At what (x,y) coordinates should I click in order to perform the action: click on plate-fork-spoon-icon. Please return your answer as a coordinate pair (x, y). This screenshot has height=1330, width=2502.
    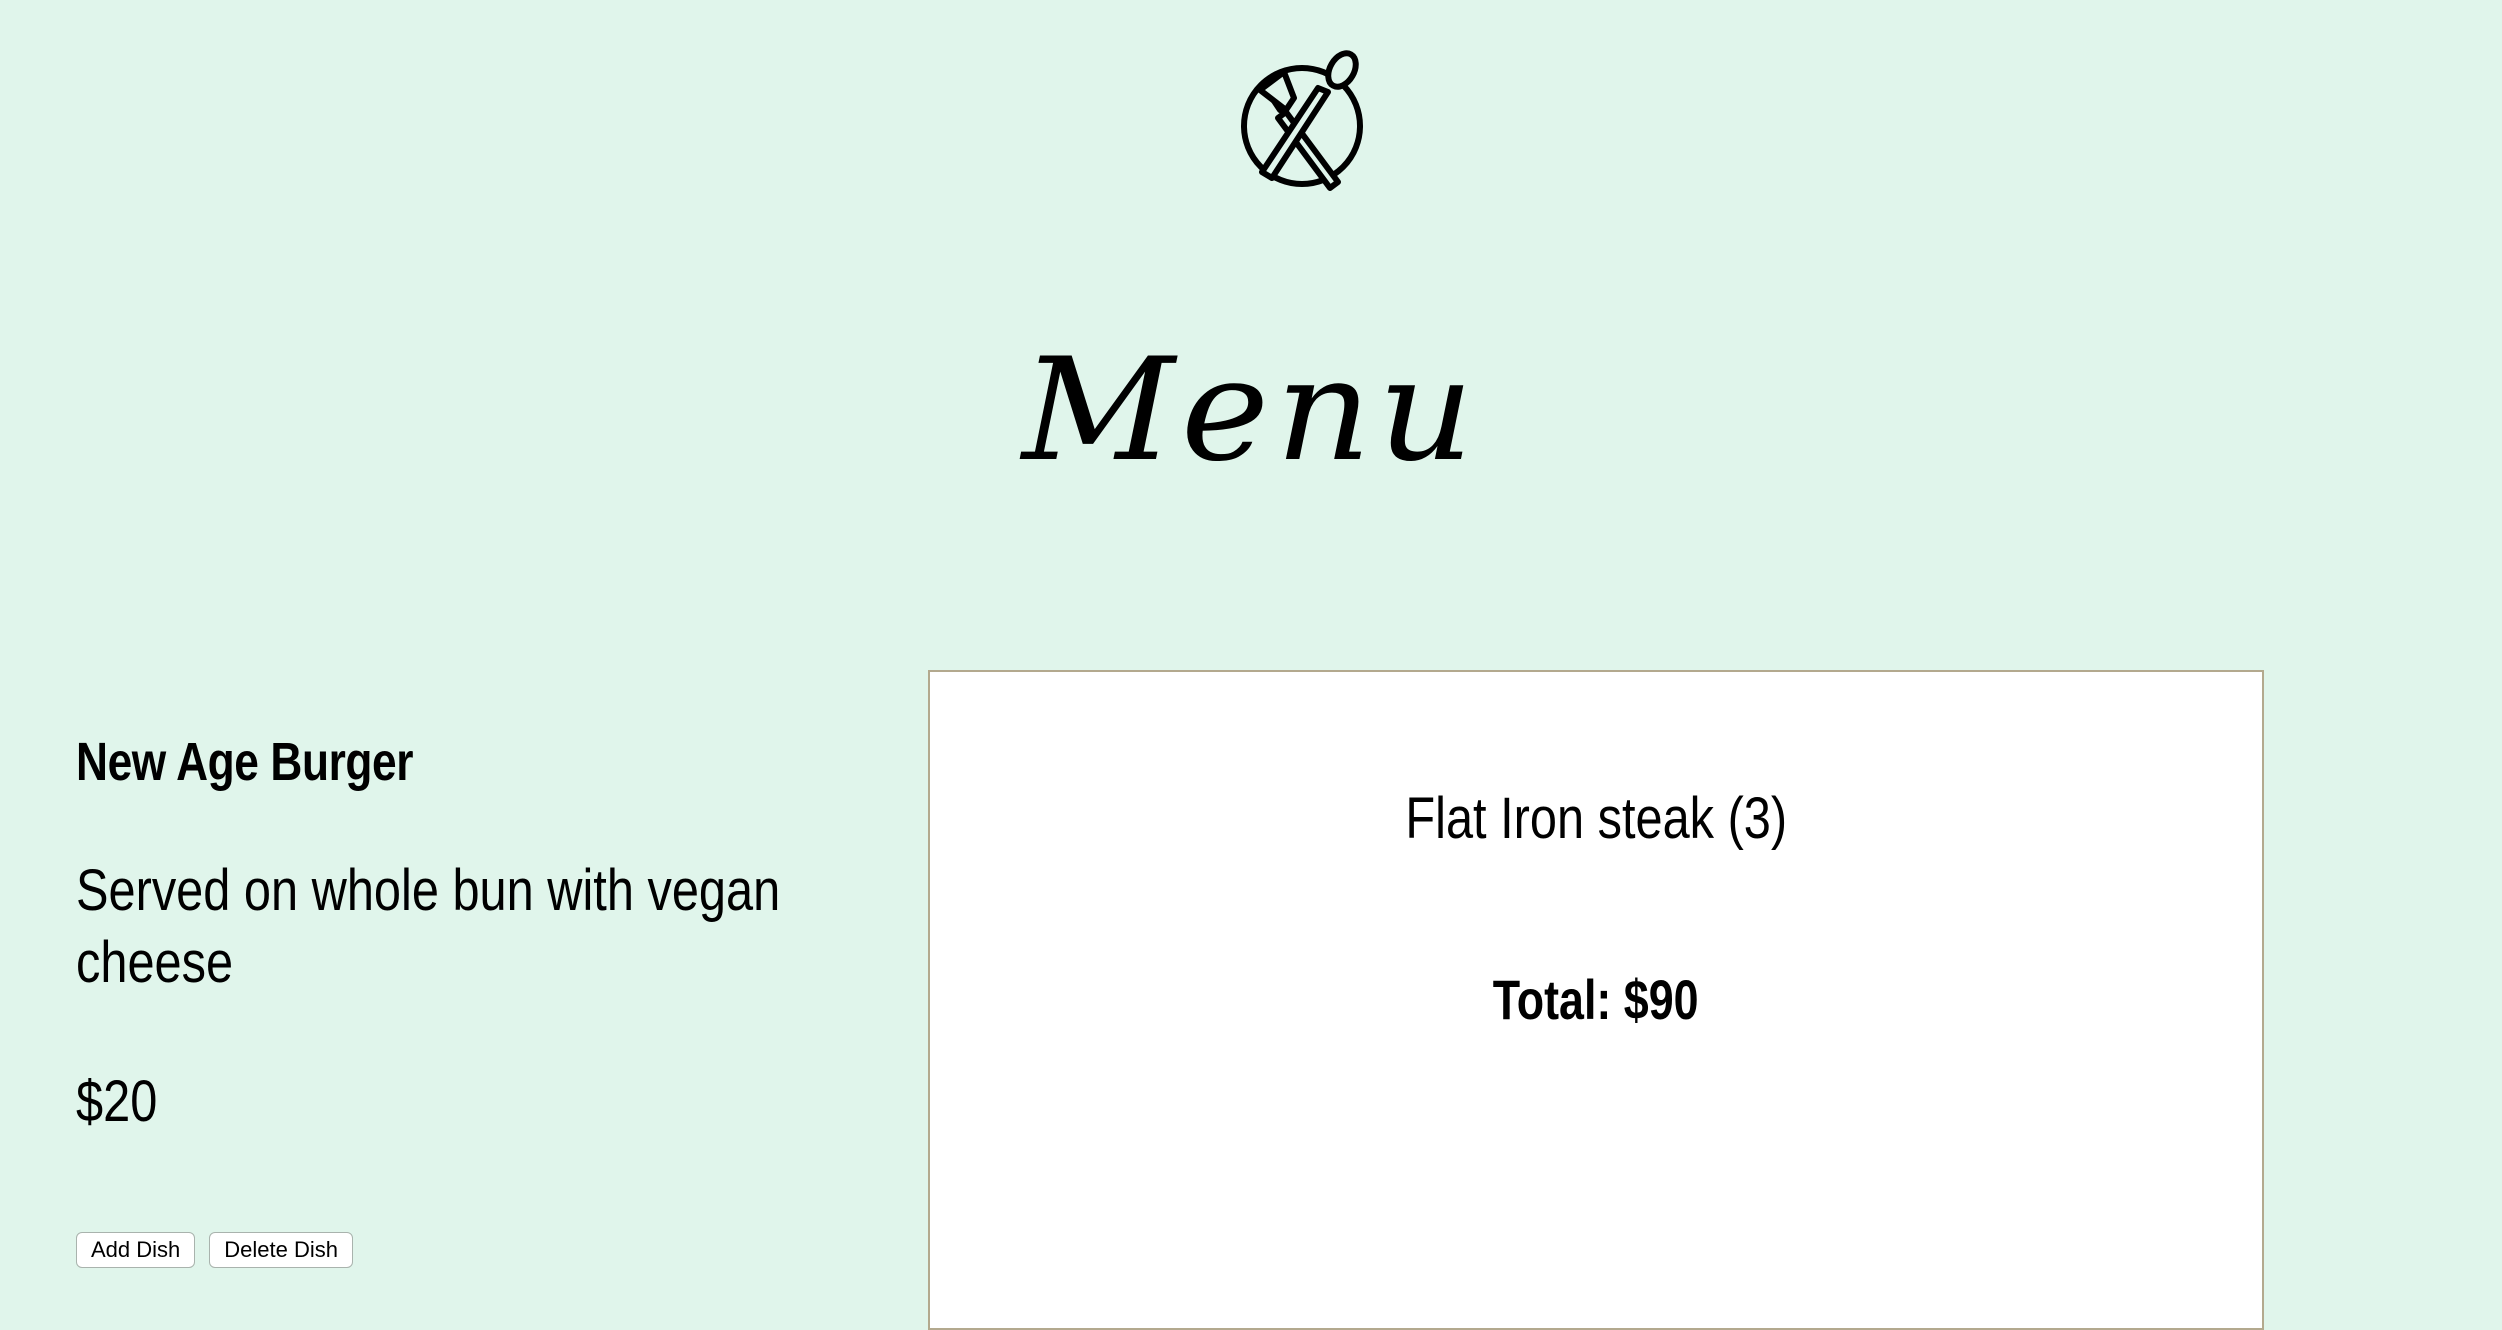
    Looking at the image, I should click on (1300, 125).